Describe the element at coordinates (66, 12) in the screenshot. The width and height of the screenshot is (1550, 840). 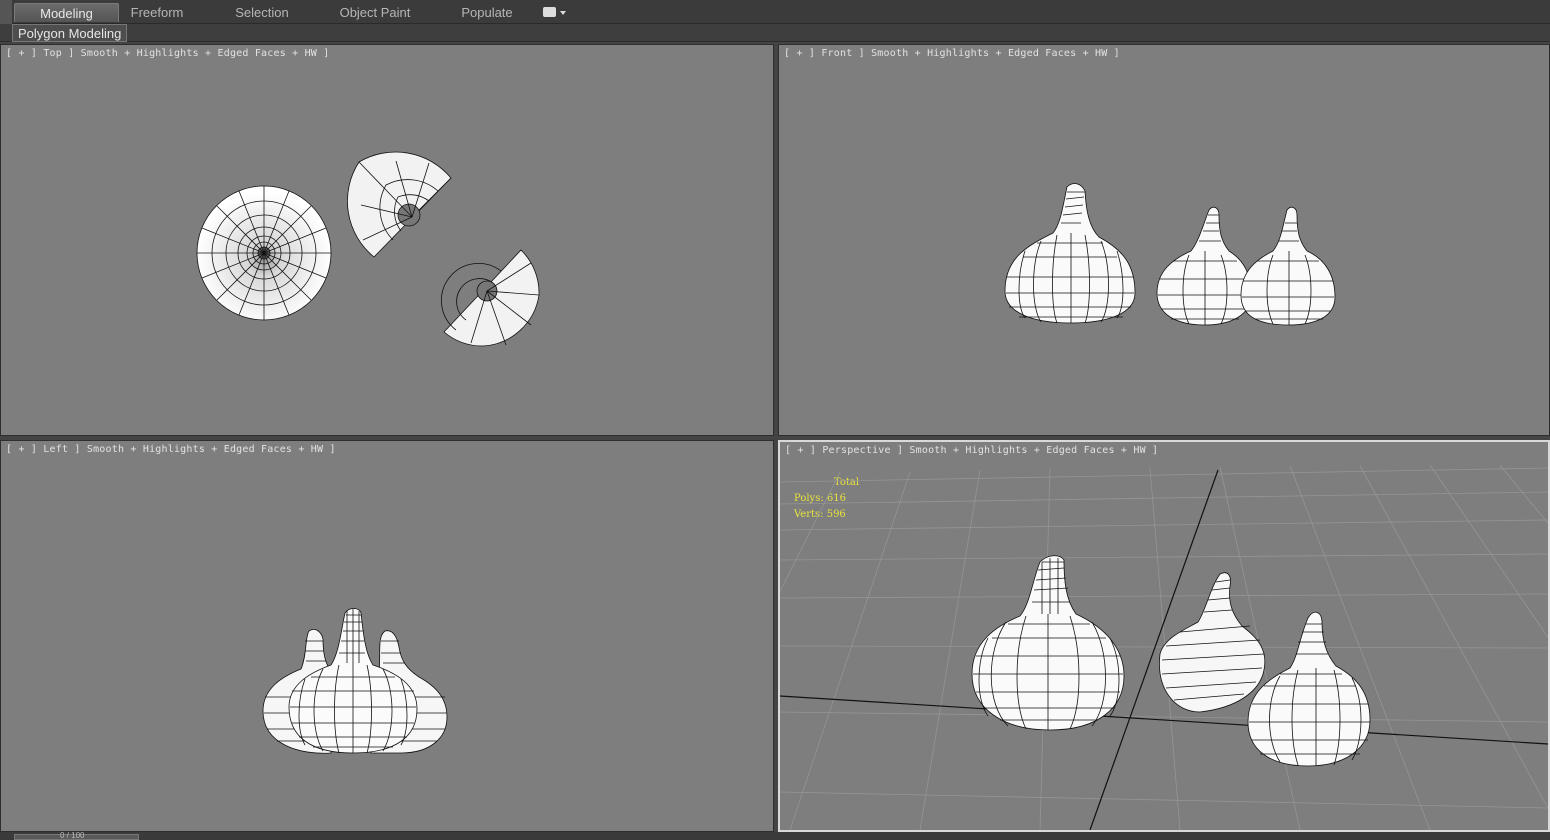
I see `tab-modeling: Modeling` at that location.